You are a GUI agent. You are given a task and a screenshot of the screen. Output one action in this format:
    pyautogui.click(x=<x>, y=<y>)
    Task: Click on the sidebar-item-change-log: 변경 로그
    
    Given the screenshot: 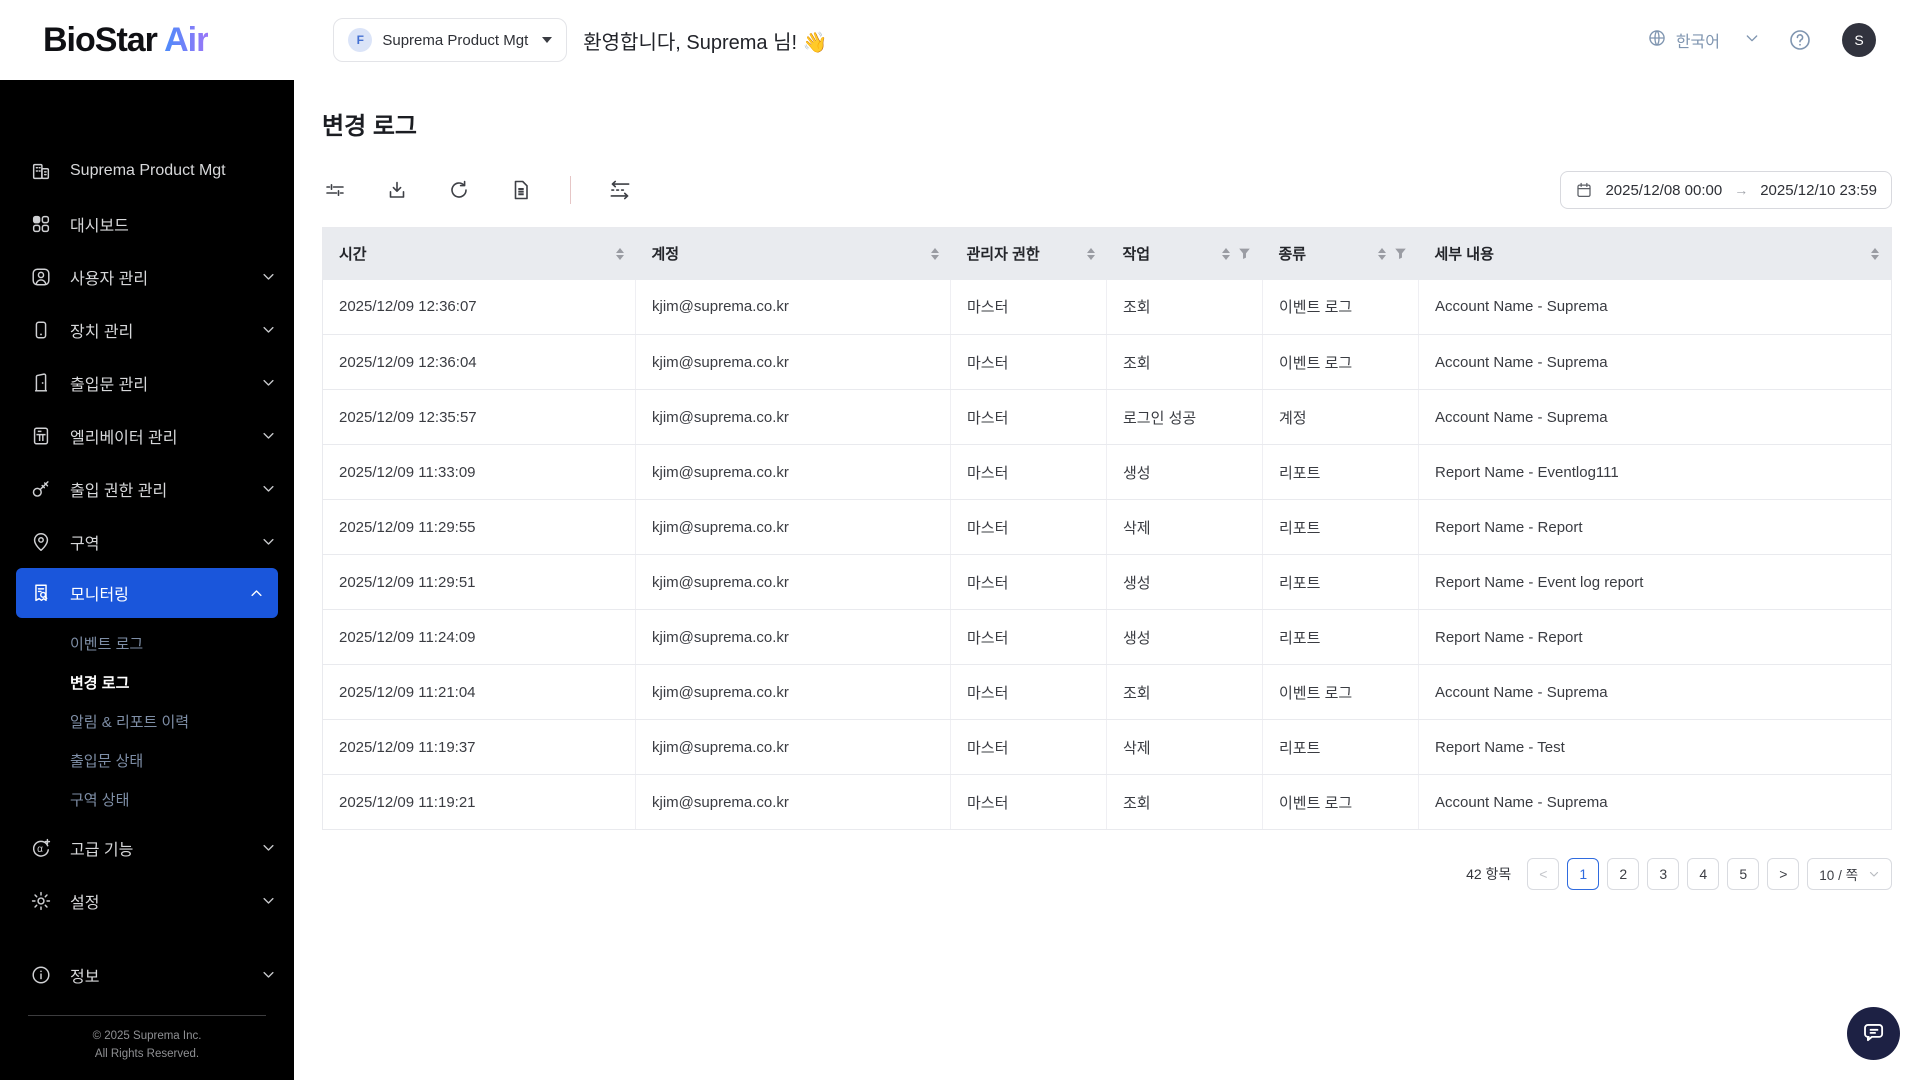 What is the action you would take?
    pyautogui.click(x=147, y=682)
    